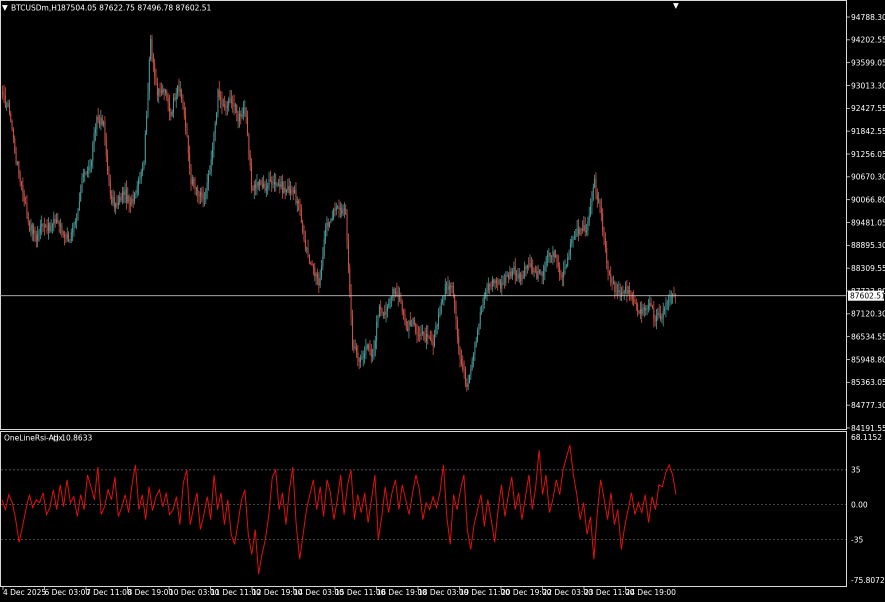  I want to click on price-tick-label: 86534.55, so click(868, 336).